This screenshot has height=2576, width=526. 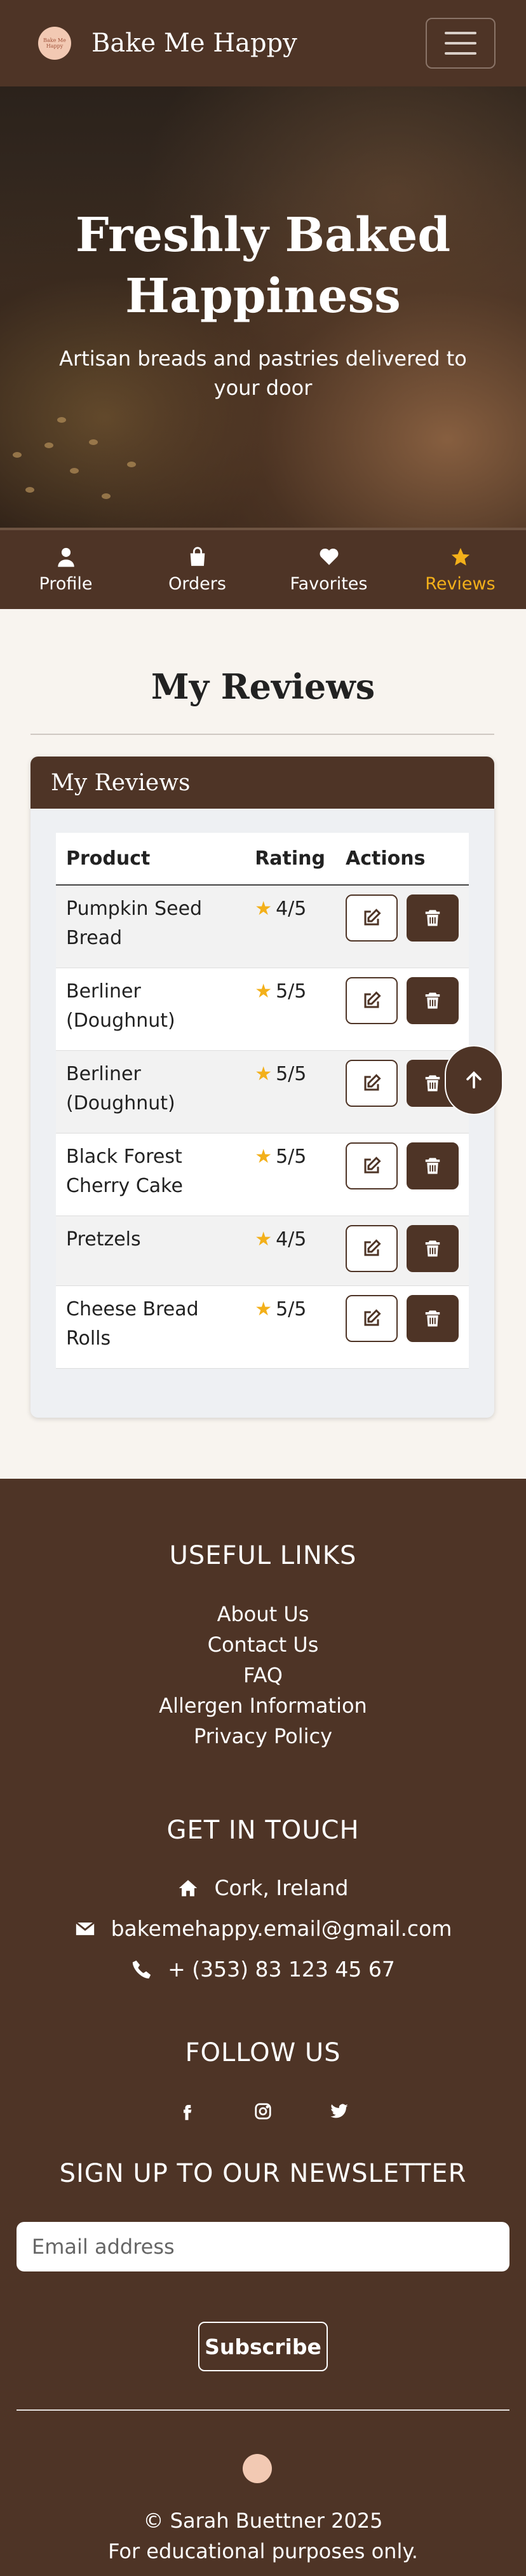 I want to click on table-row: Cheese Bread Rolls ★ 5/5, so click(x=262, y=1327).